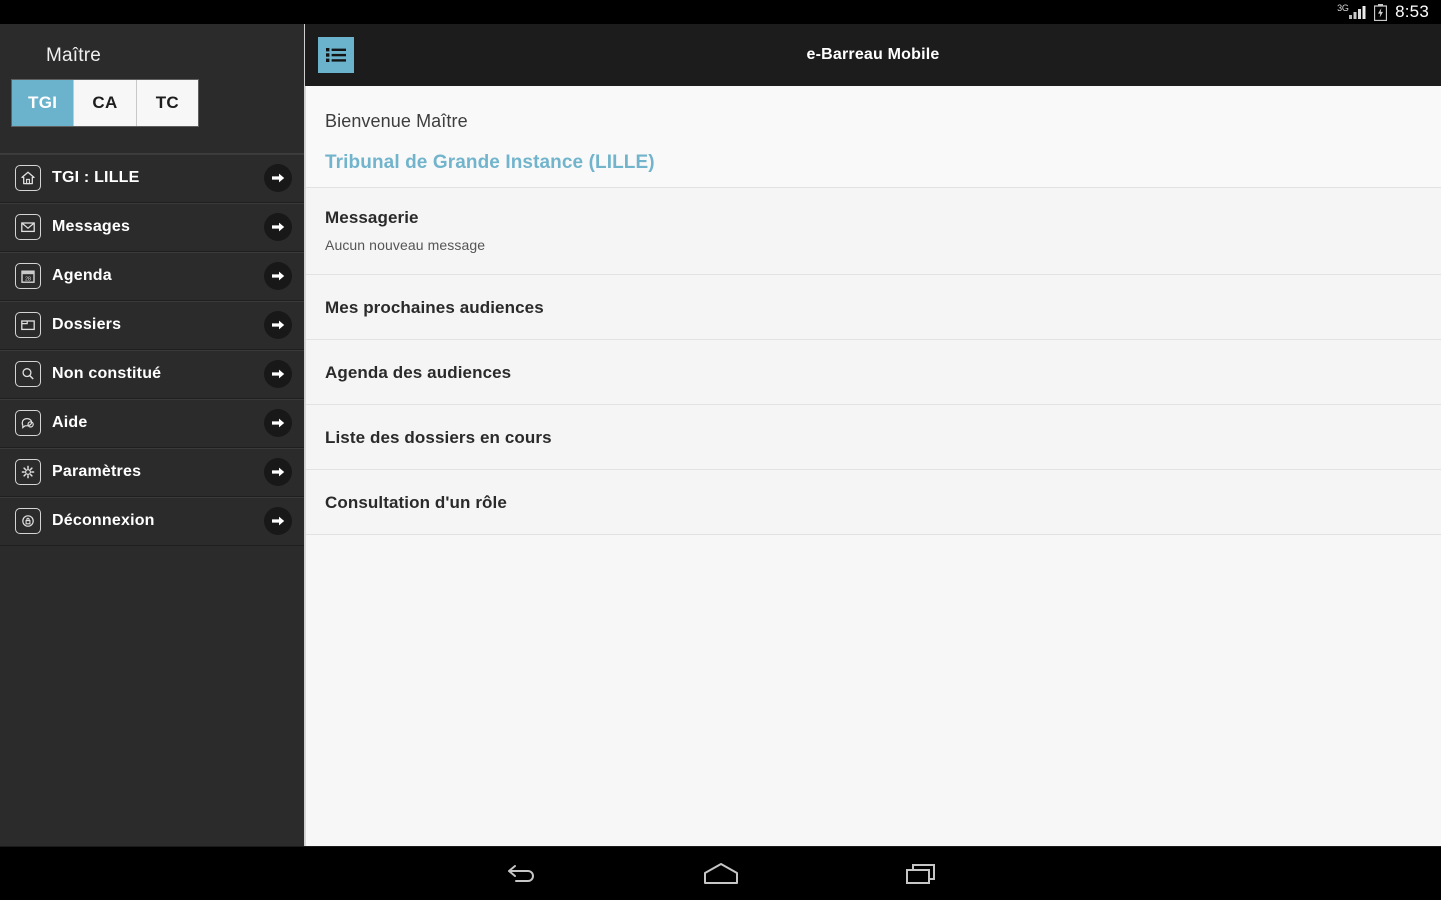 Image resolution: width=1441 pixels, height=900 pixels. I want to click on list-item-consultation-role: Consultation d'un rôle, so click(873, 501).